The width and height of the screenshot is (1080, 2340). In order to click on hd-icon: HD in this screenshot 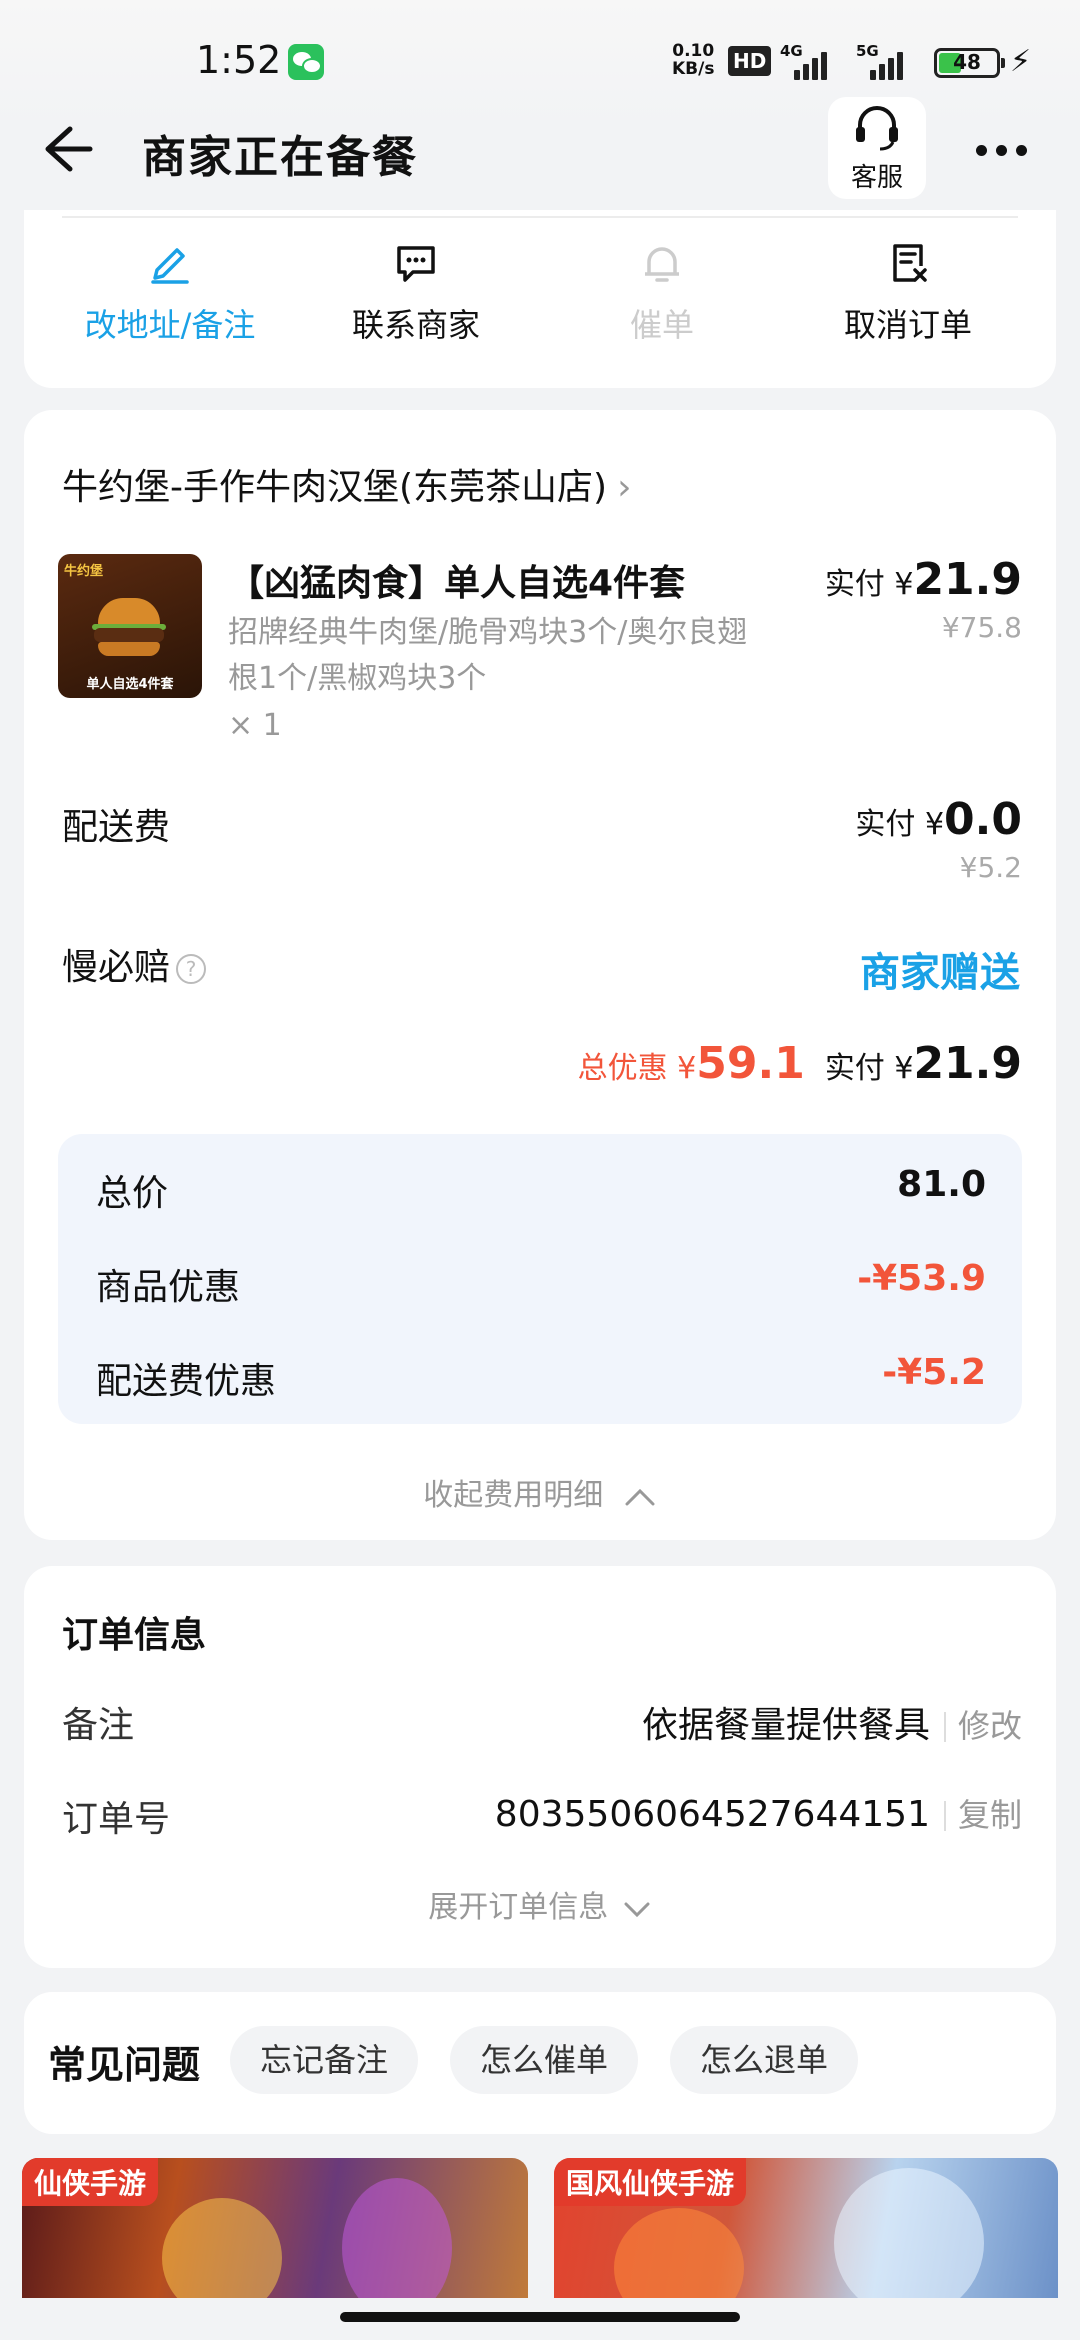, I will do `click(750, 61)`.